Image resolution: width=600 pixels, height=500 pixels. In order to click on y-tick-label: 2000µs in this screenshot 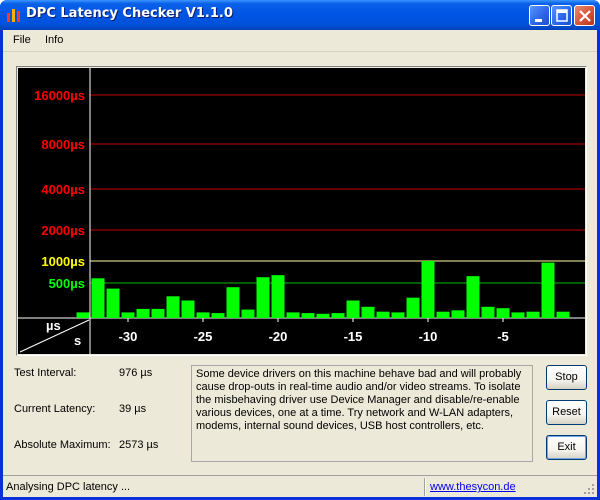, I will do `click(63, 230)`.